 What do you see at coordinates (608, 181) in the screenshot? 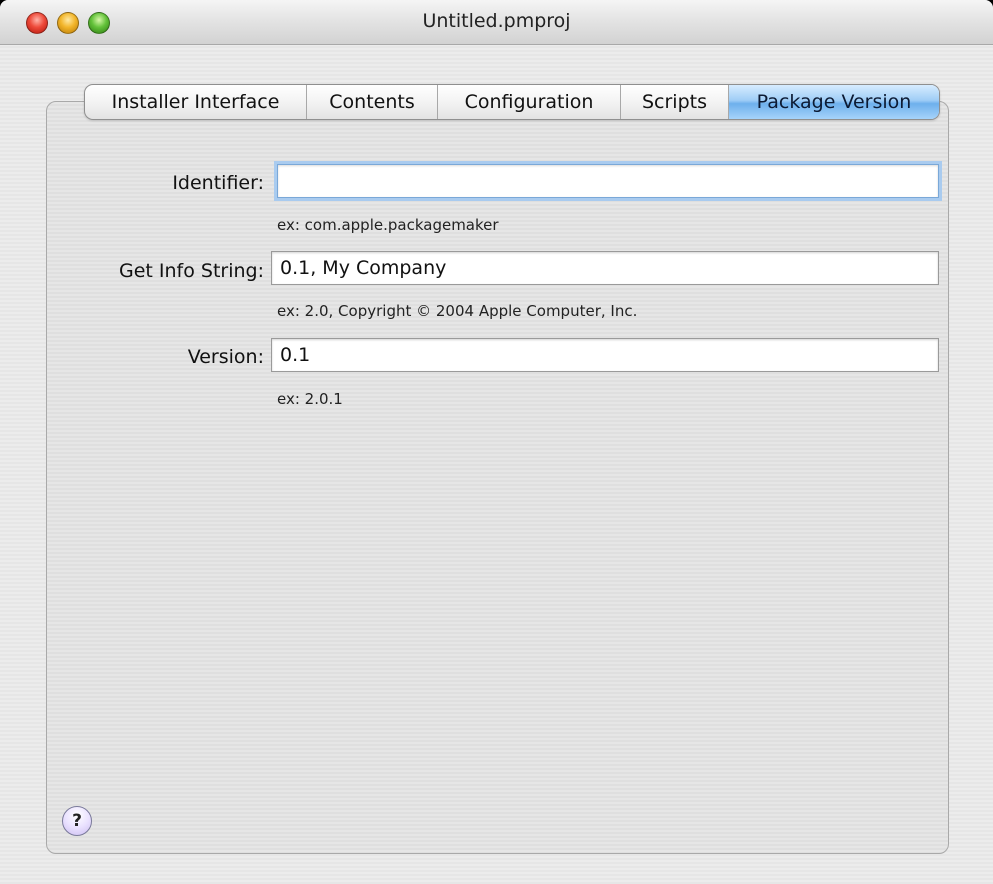
I see `identifier-input` at bounding box center [608, 181].